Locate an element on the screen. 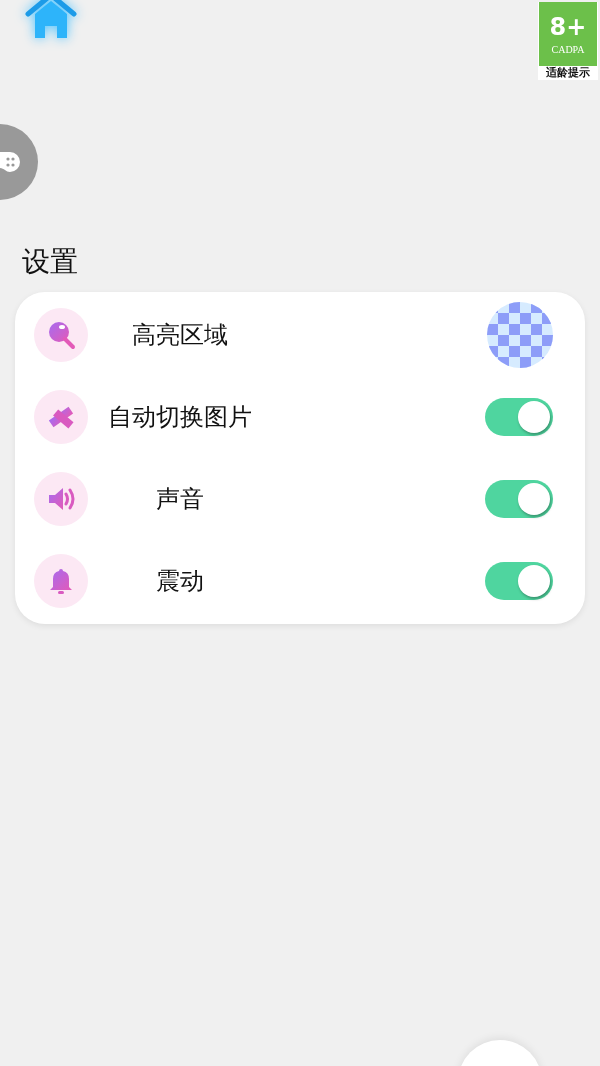 Image resolution: width=600 pixels, height=1066 pixels. setting-label: 声音 is located at coordinates (180, 499).